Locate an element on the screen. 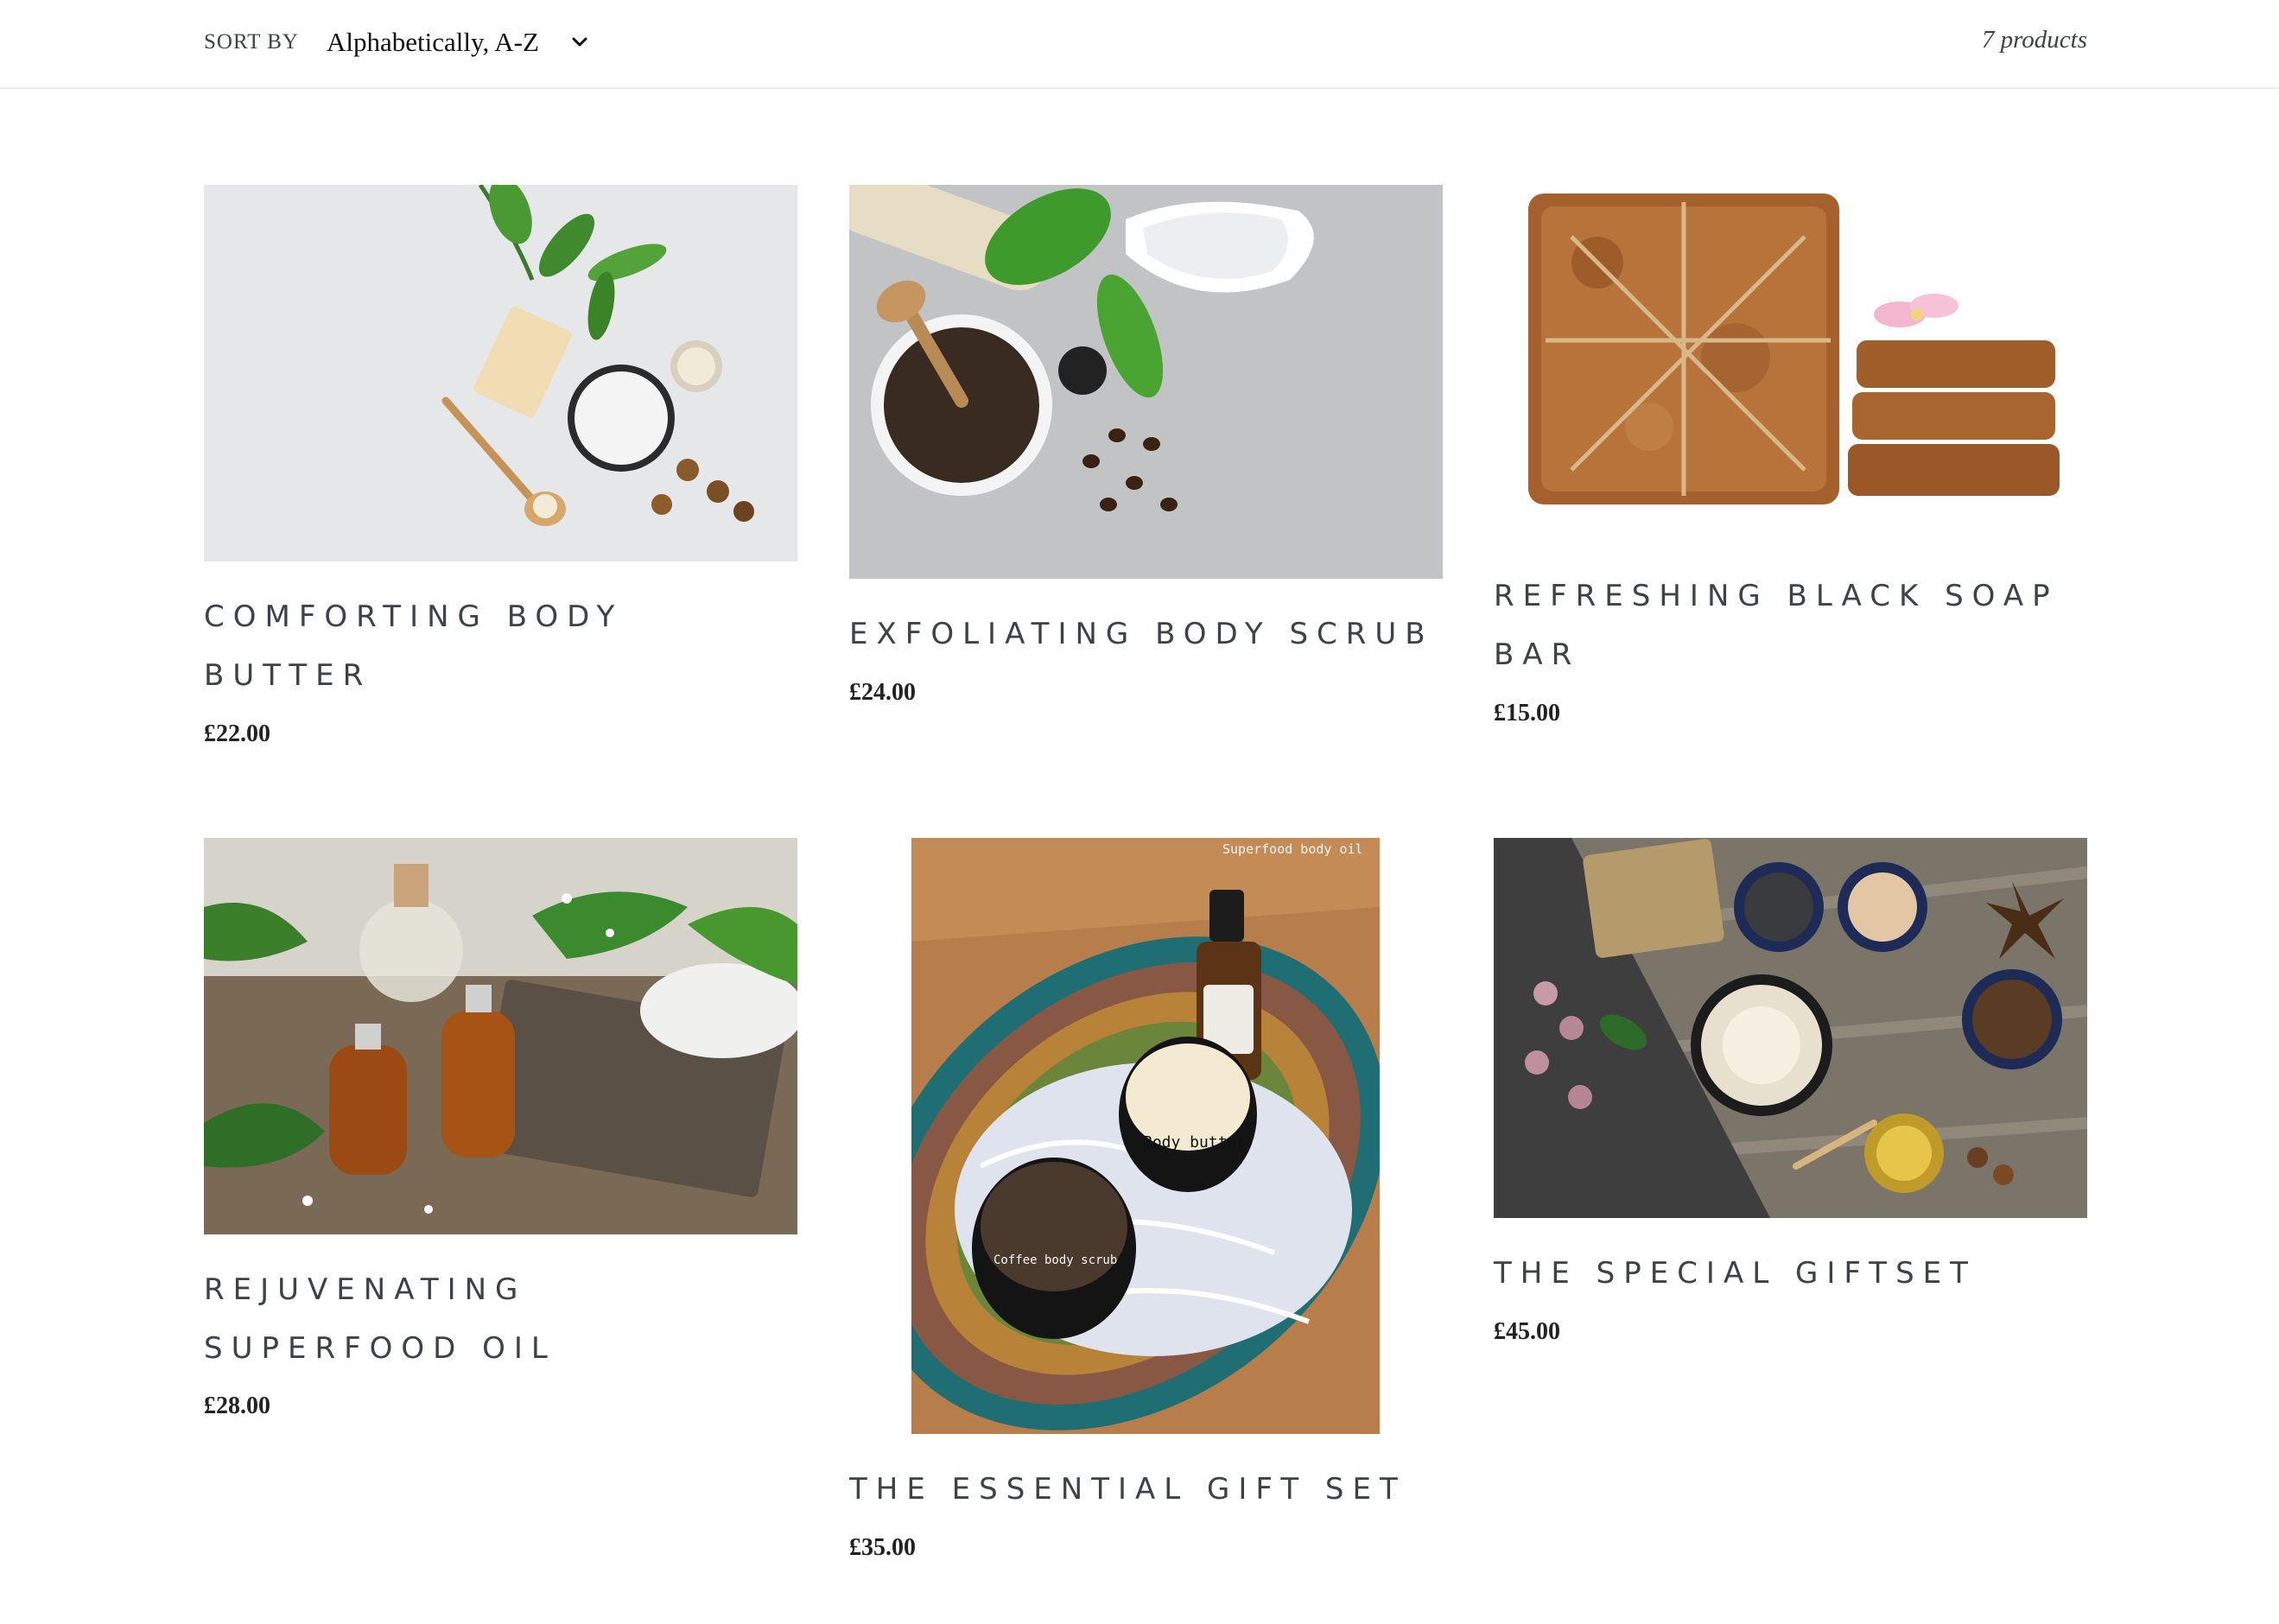  product-image-body-butter is located at coordinates (500, 373).